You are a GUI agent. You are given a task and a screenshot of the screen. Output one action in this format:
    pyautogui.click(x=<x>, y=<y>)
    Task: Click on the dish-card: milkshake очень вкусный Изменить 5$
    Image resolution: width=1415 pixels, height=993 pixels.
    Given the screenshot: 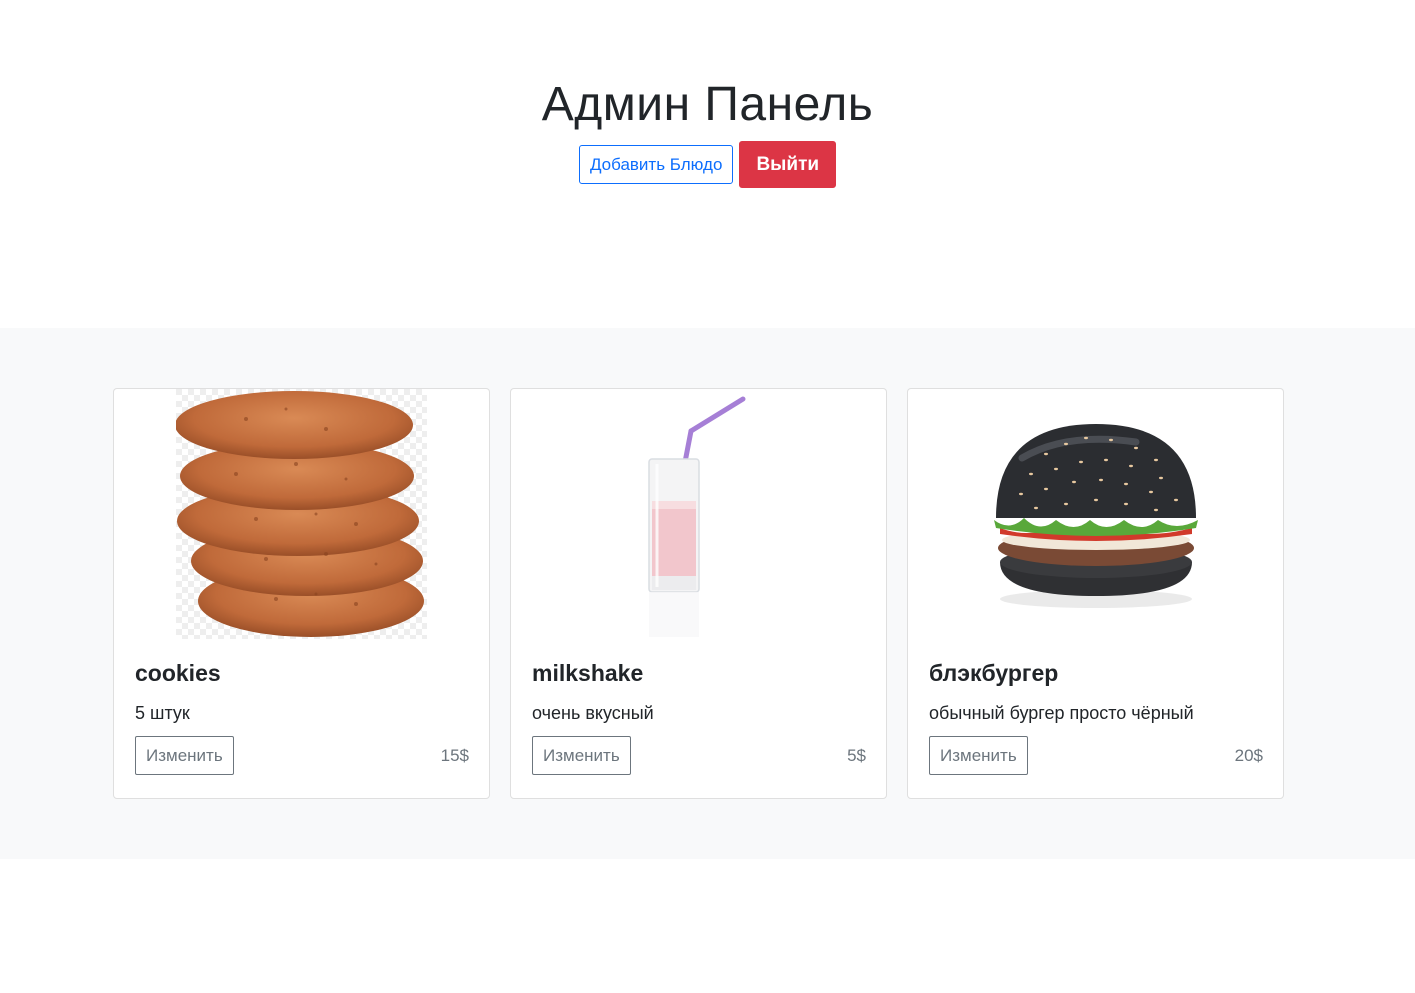 What is the action you would take?
    pyautogui.click(x=698, y=593)
    